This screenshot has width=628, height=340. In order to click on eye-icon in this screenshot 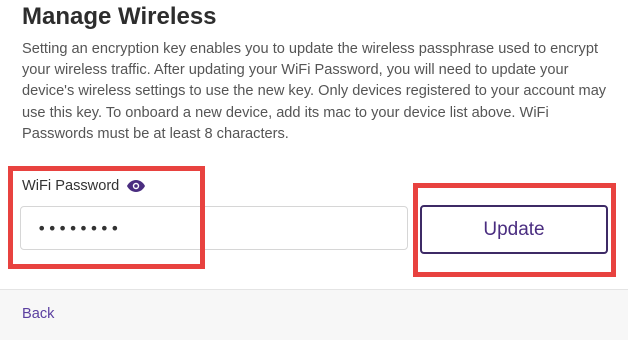, I will do `click(136, 186)`.